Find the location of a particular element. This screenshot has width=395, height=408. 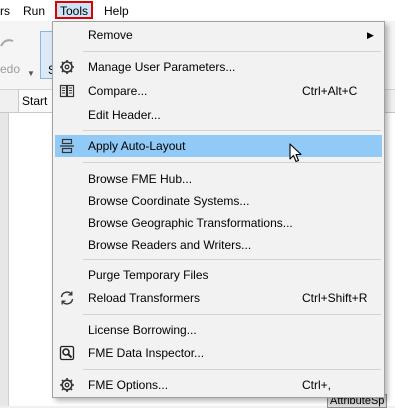

compare-icon is located at coordinates (67, 91).